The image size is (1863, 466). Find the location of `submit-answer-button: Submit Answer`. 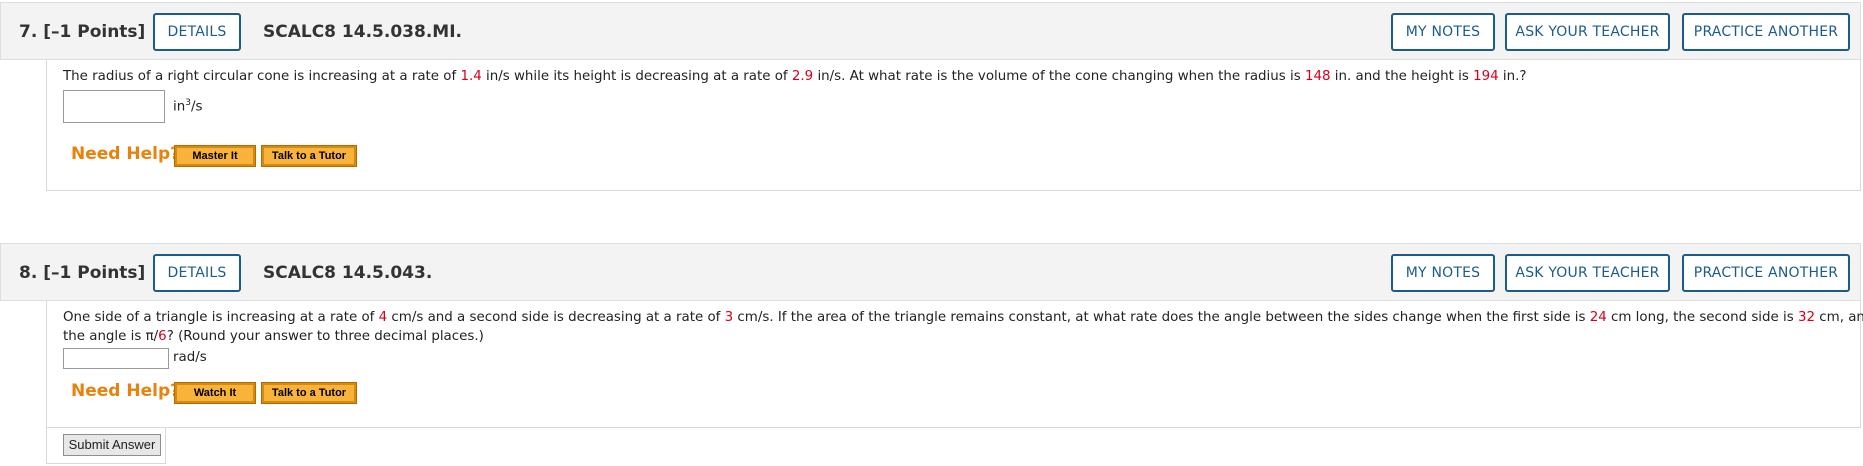

submit-answer-button: Submit Answer is located at coordinates (112, 445).